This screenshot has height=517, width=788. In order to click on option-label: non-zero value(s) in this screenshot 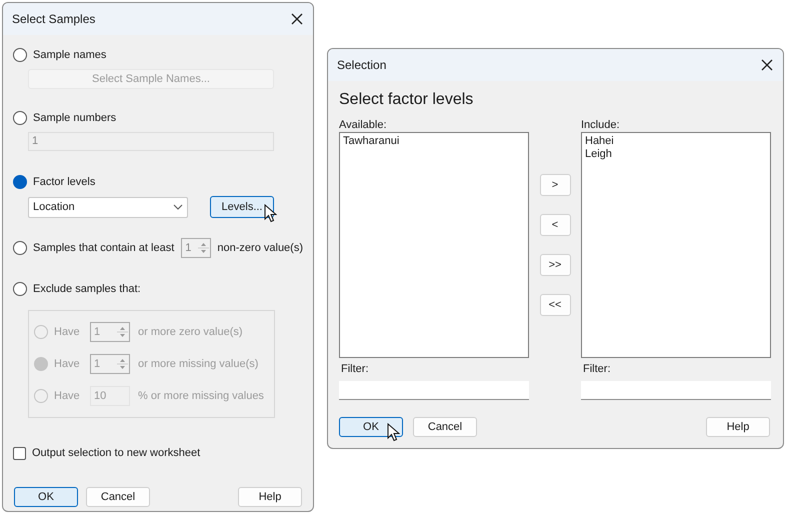, I will do `click(260, 248)`.